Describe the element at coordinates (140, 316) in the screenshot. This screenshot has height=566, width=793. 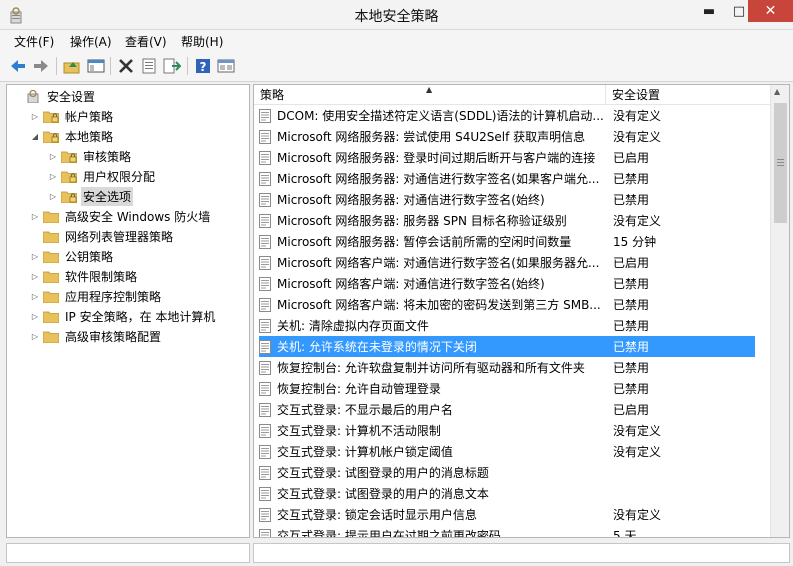
I see `tree-item-label: IP 安全策略，在 本地计算机` at that location.